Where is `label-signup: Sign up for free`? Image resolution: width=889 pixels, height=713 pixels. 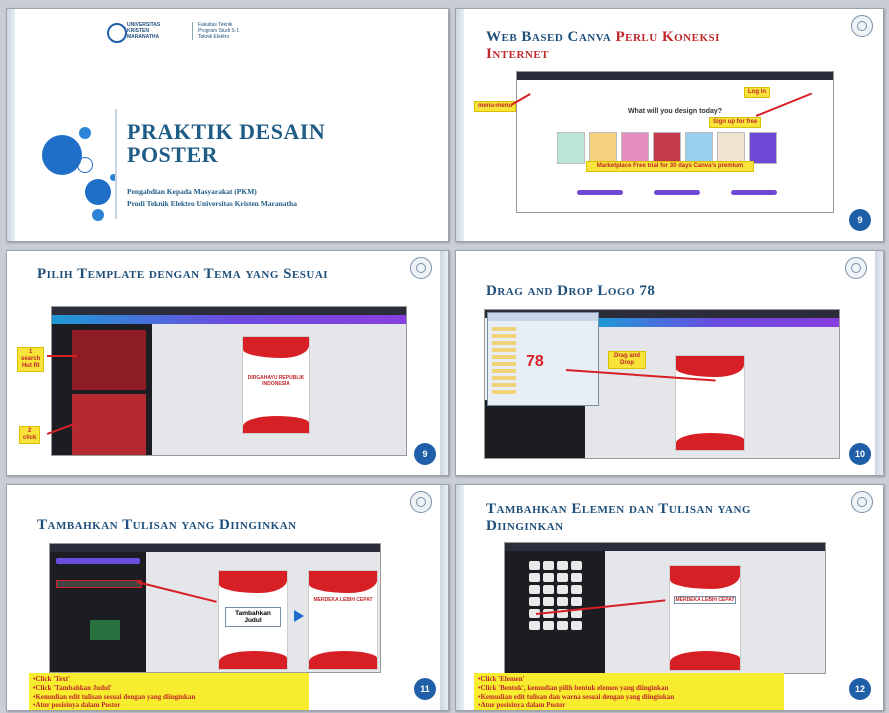 label-signup: Sign up for free is located at coordinates (735, 122).